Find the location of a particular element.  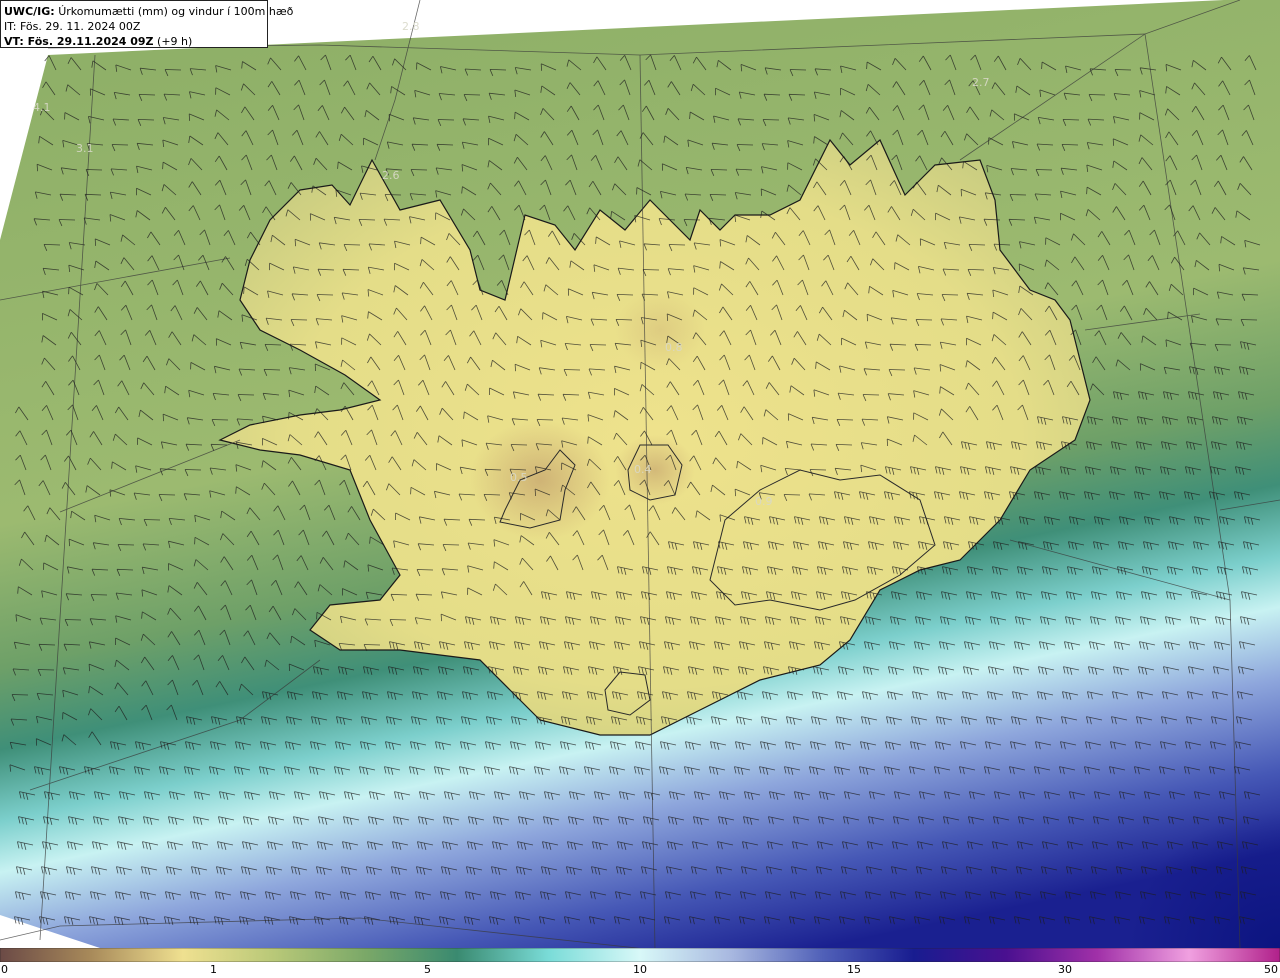

field-label: 0.5 is located at coordinates (519, 477).